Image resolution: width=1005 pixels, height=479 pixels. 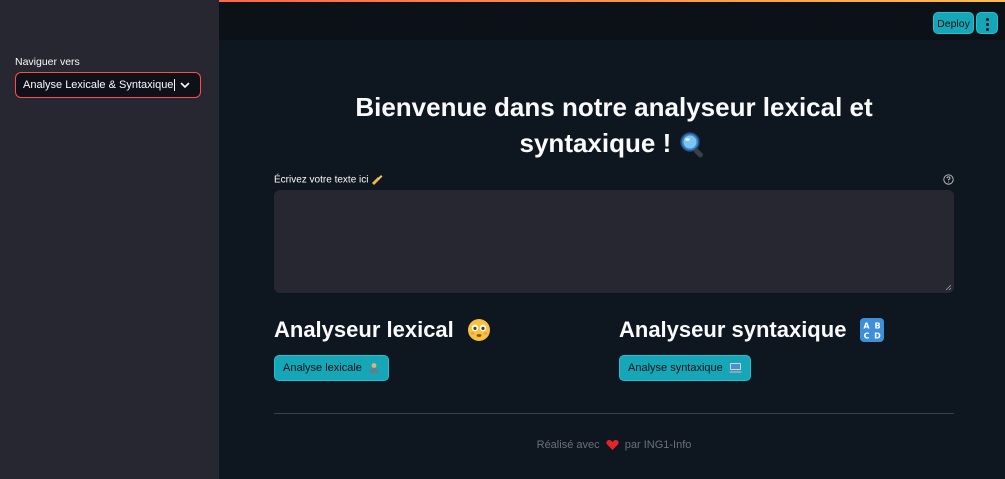 What do you see at coordinates (331, 368) in the screenshot?
I see `lexical-analysis-button: Analyse lexicale` at bounding box center [331, 368].